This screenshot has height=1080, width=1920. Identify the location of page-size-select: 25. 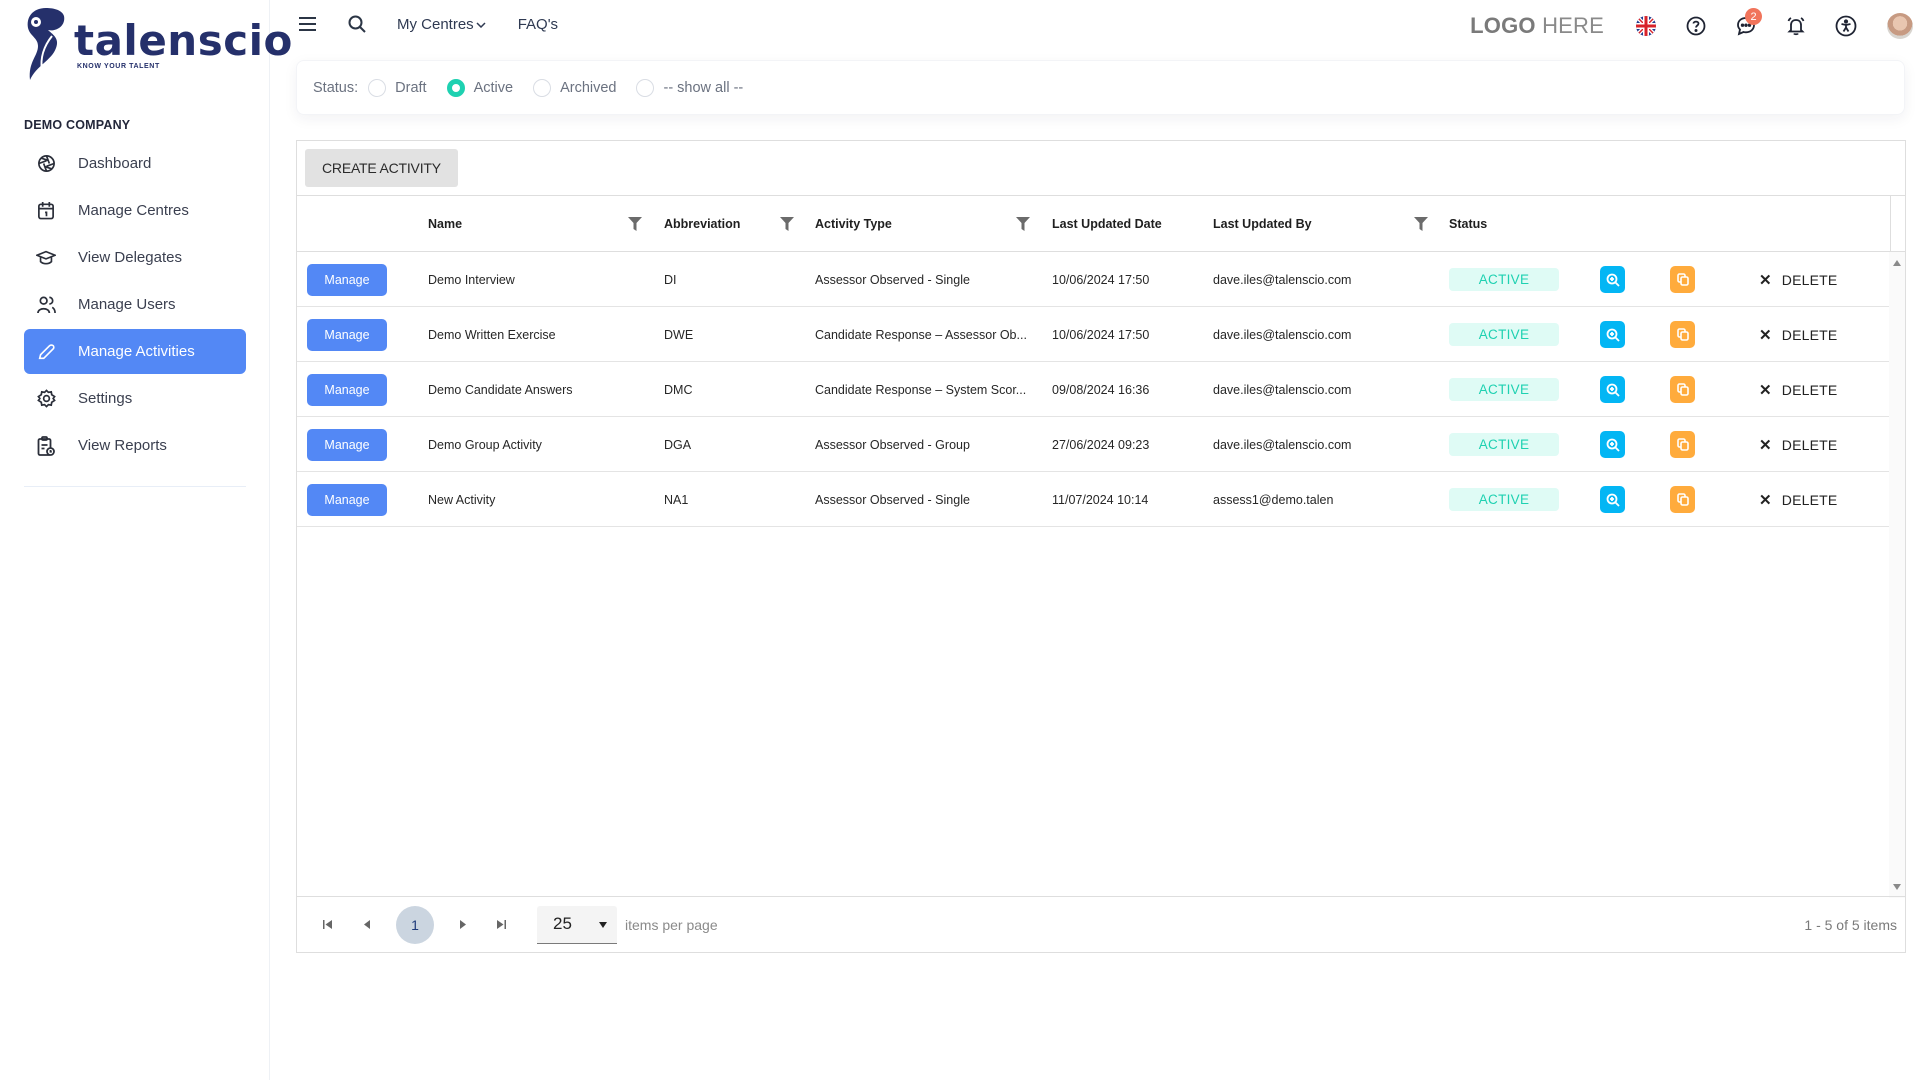
(577, 924).